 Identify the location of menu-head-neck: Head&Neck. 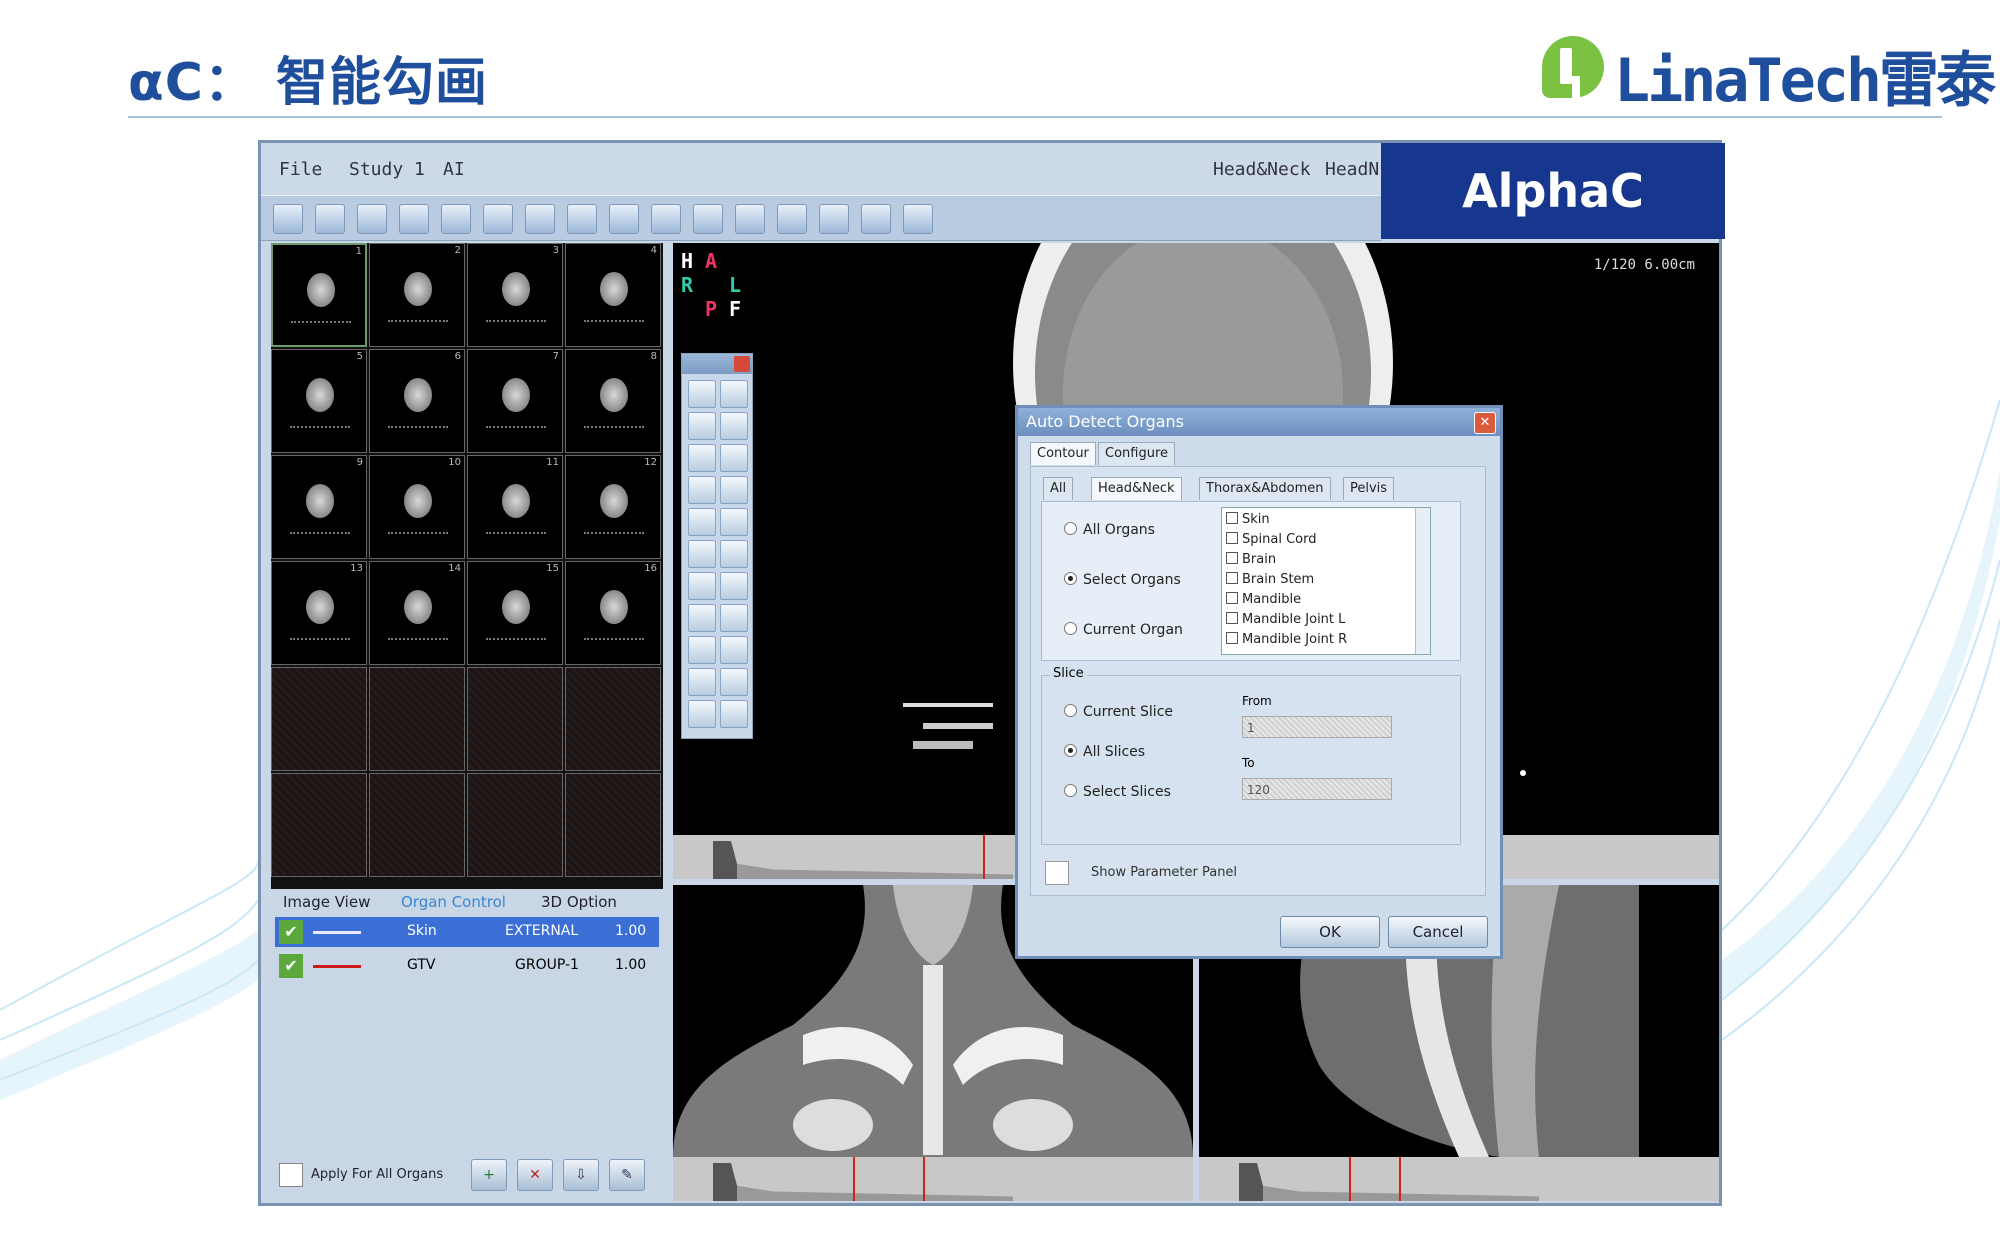
(1262, 169).